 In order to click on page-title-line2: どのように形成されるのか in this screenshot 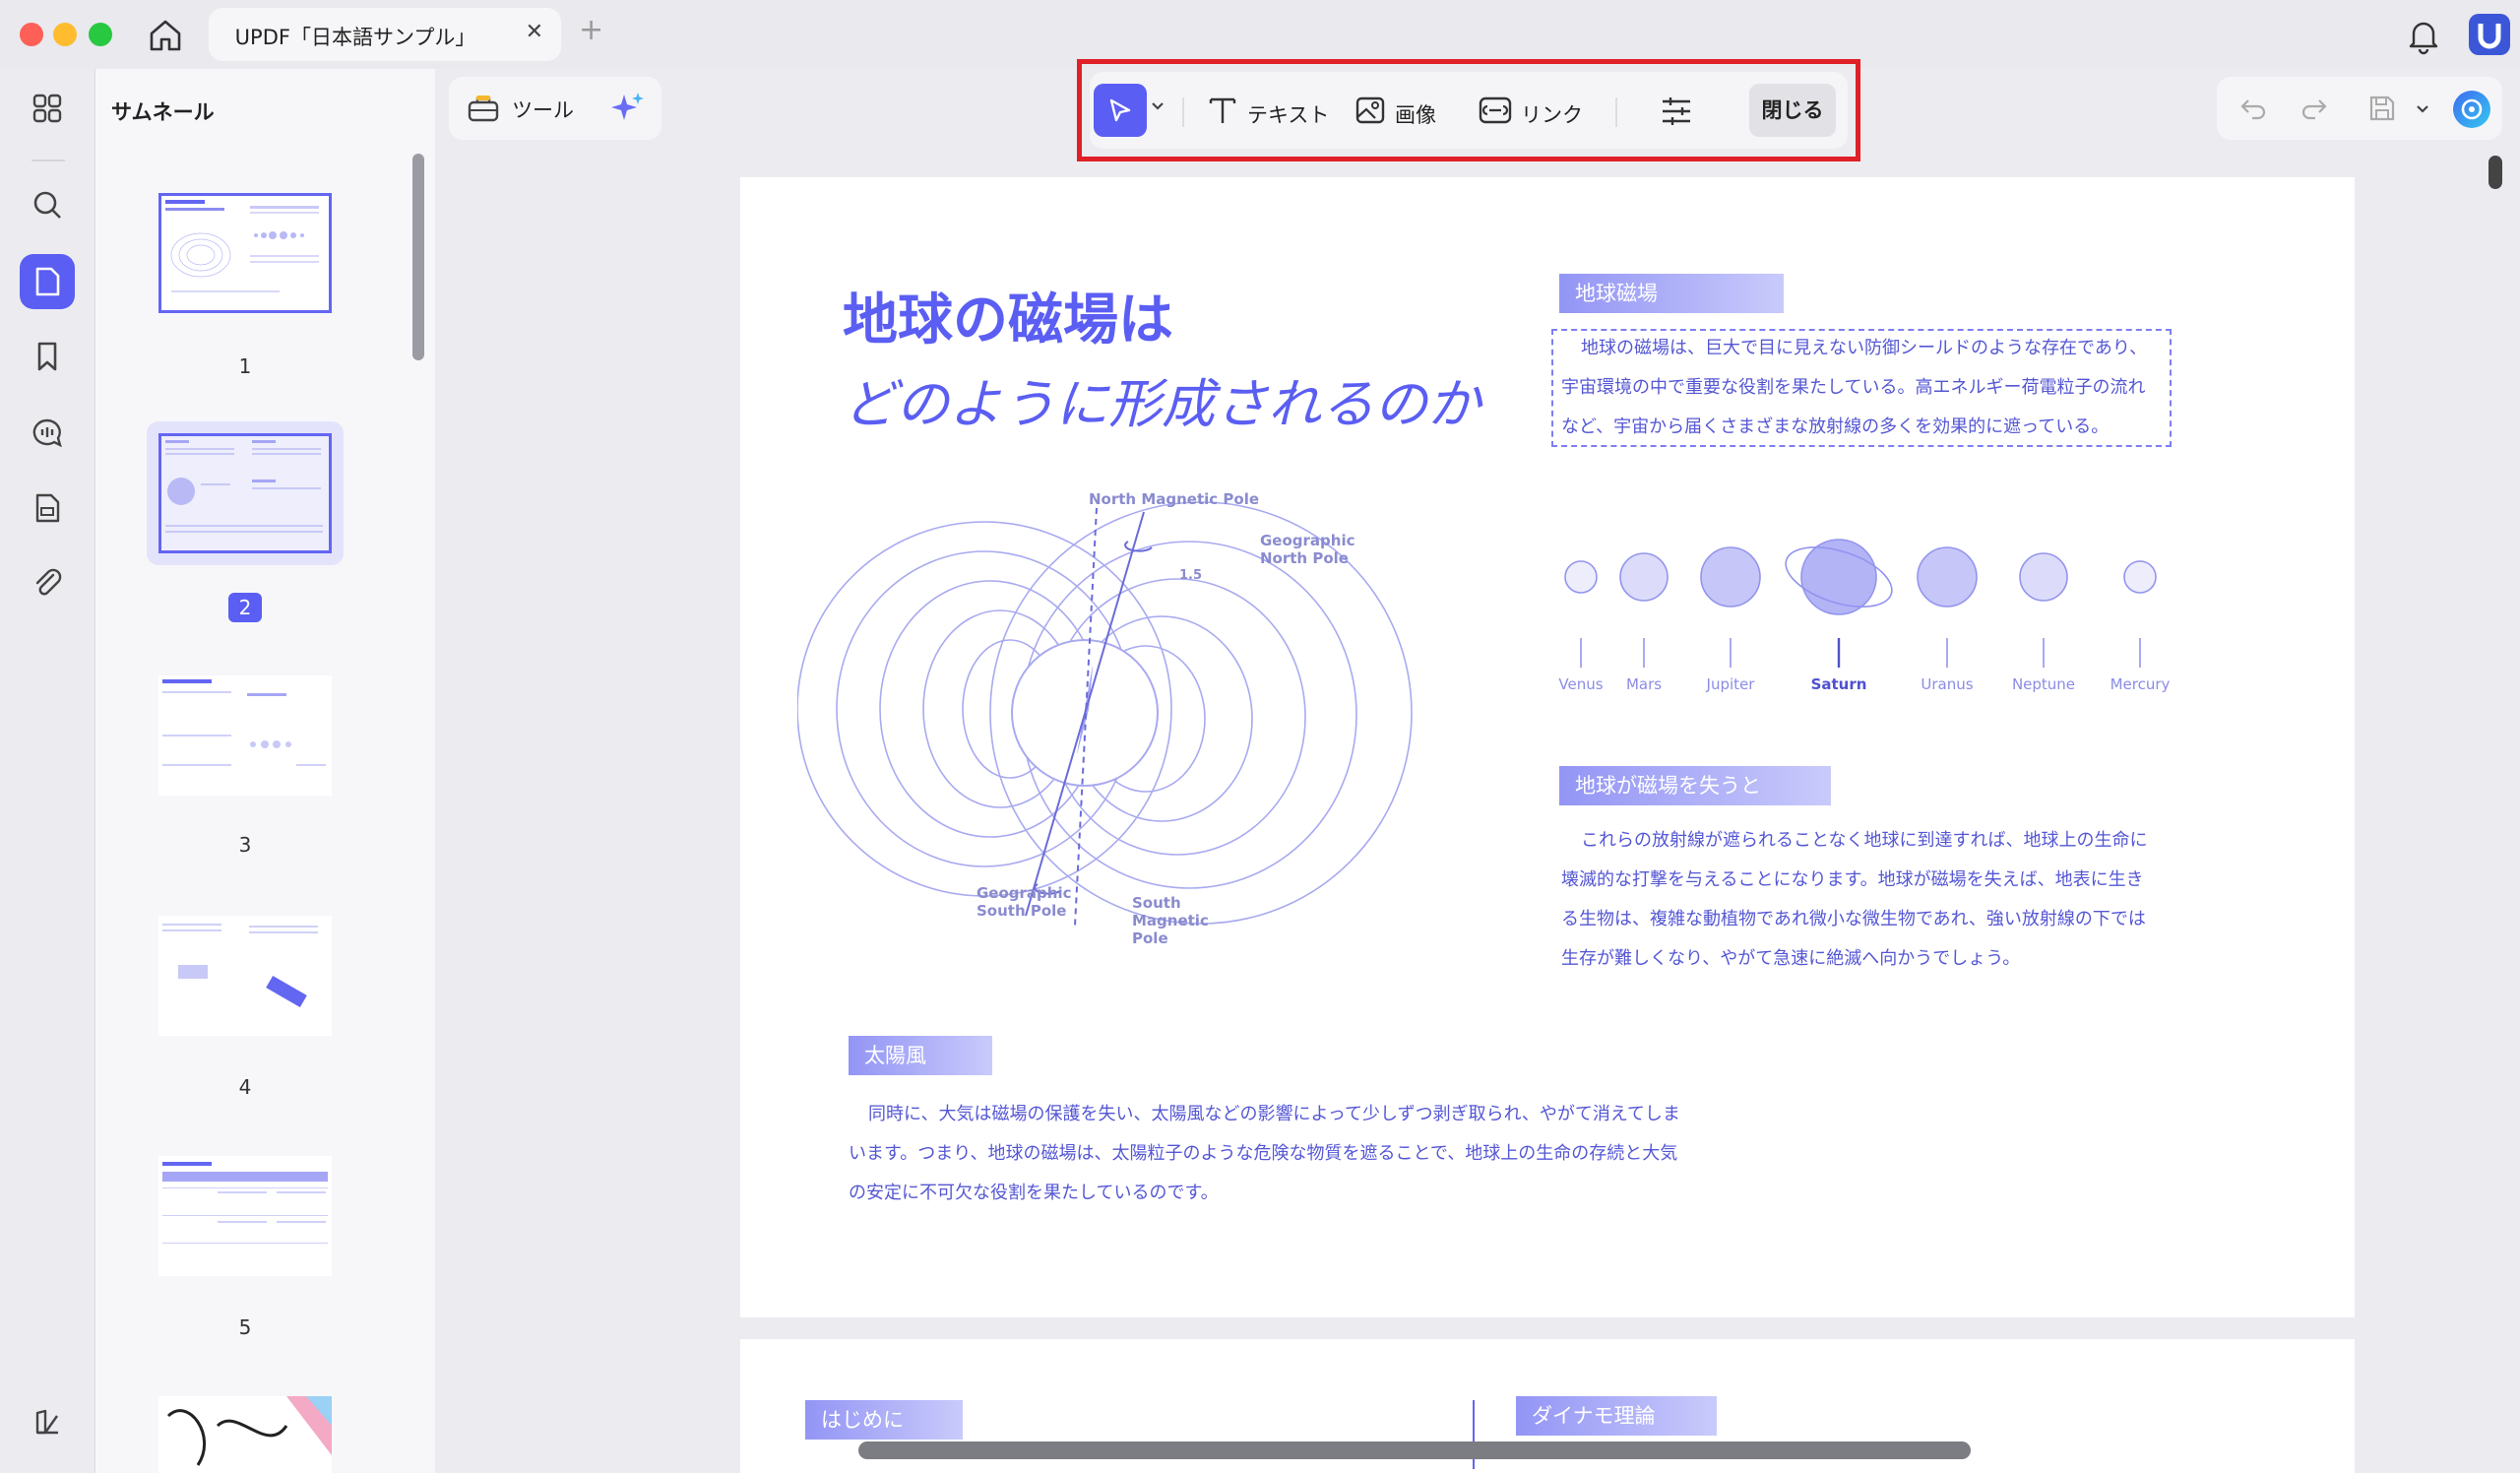, I will do `click(1161, 404)`.